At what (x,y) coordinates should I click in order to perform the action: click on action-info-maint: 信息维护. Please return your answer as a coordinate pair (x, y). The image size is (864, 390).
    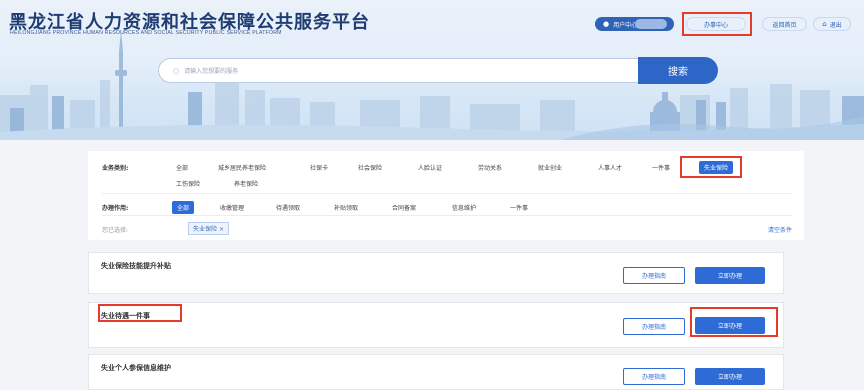
    Looking at the image, I should click on (464, 207).